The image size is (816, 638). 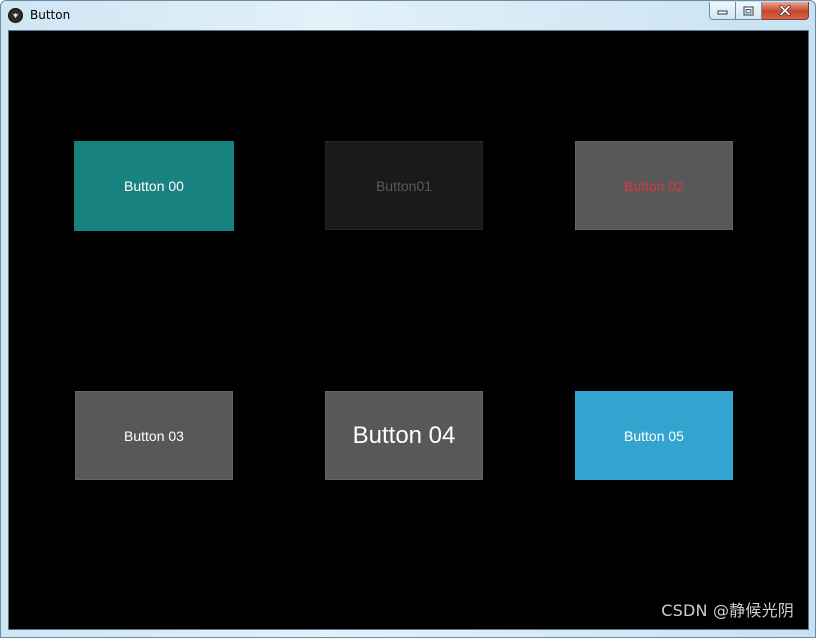 I want to click on maximize-icon, so click(x=748, y=10).